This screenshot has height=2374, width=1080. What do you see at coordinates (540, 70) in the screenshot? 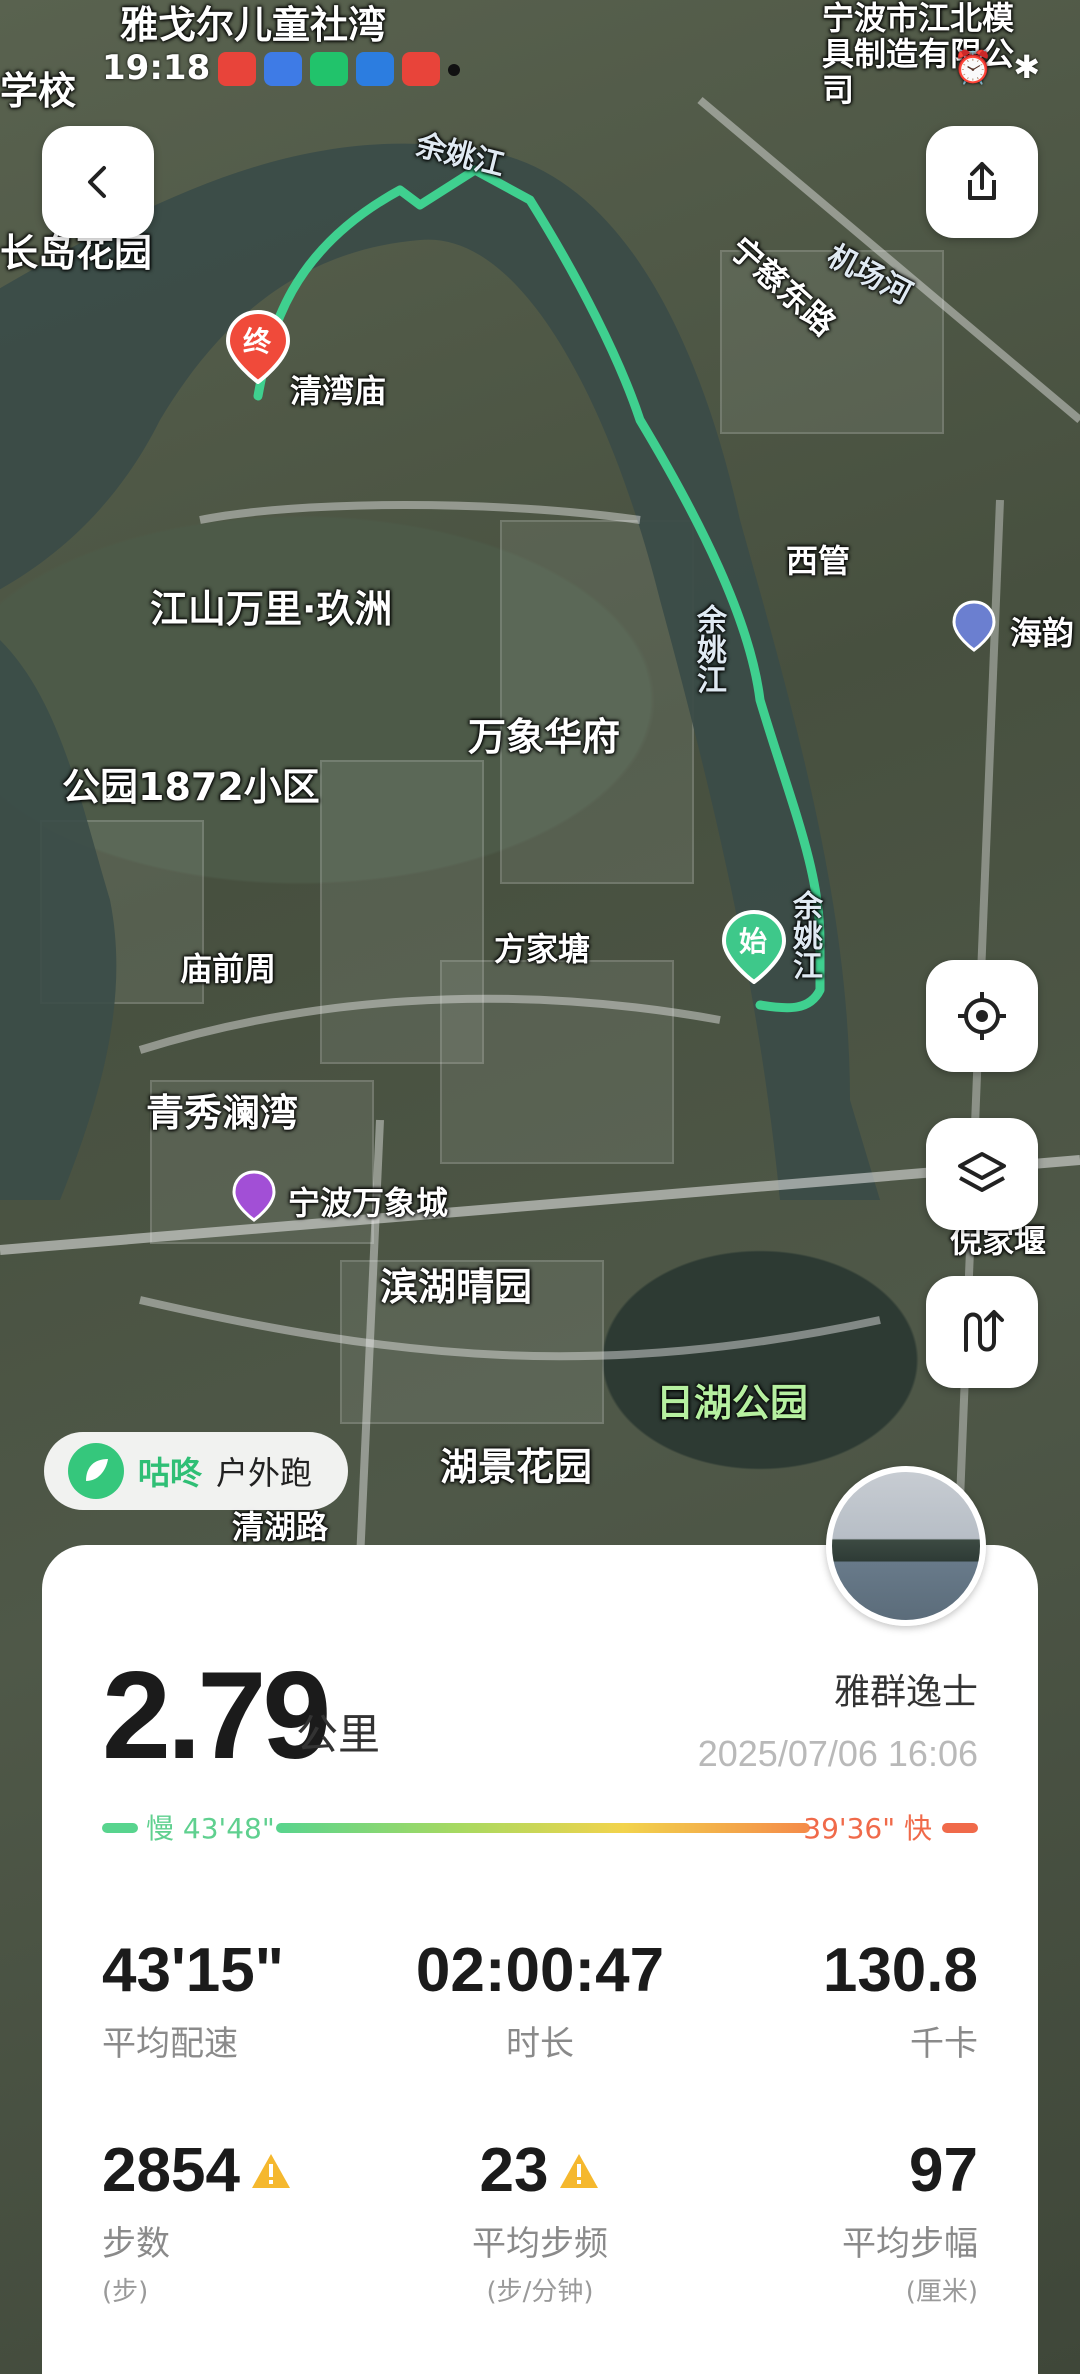
I see `status-bar: 19:18 ⏰ ✱` at bounding box center [540, 70].